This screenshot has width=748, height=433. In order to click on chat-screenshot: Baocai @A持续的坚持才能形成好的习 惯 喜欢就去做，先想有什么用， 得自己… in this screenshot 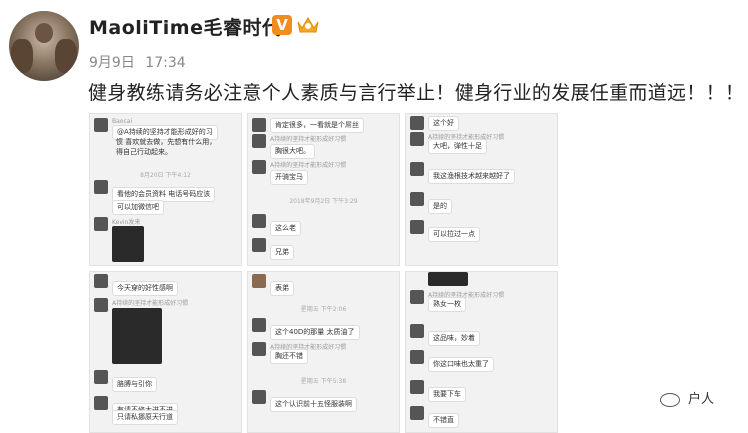, I will do `click(165, 189)`.